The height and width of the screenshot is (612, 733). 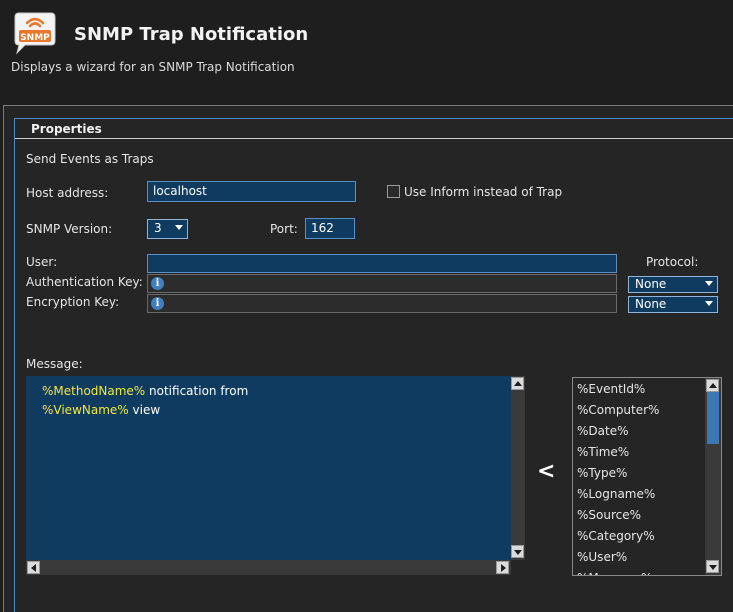 I want to click on authentication-protocol-select: None, so click(x=673, y=284).